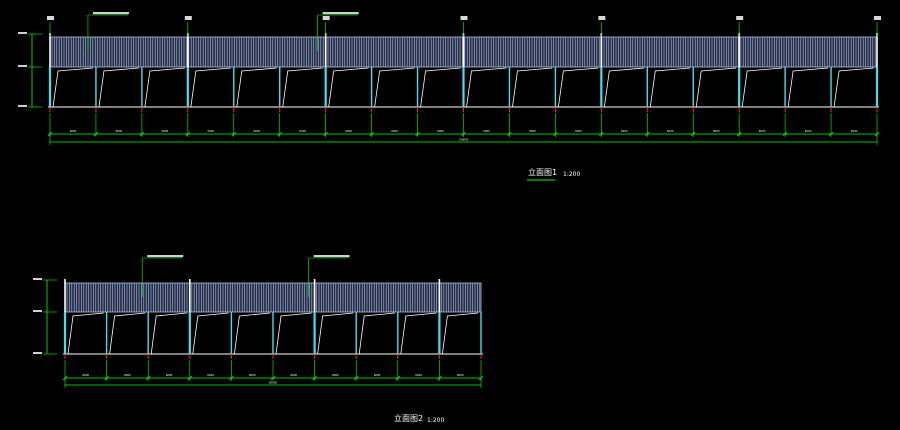  What do you see at coordinates (571, 174) in the screenshot?
I see `elevation-1-scale: 1:200` at bounding box center [571, 174].